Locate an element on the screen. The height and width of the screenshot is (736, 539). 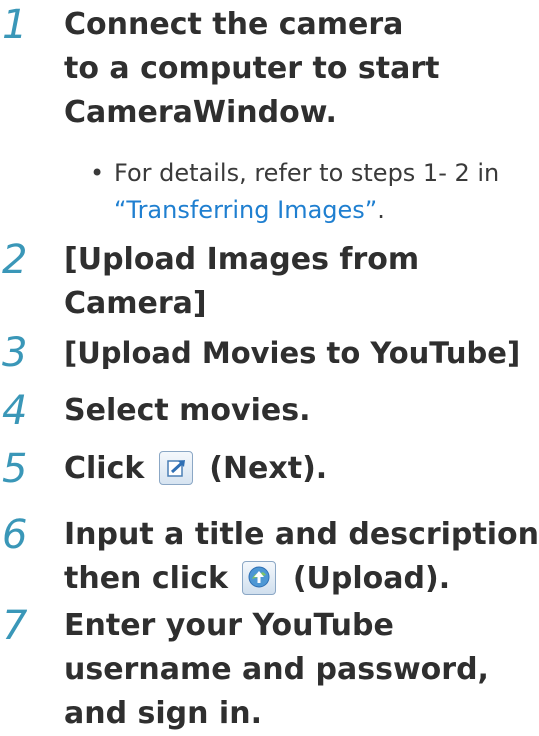
note-period: . is located at coordinates (381, 210).